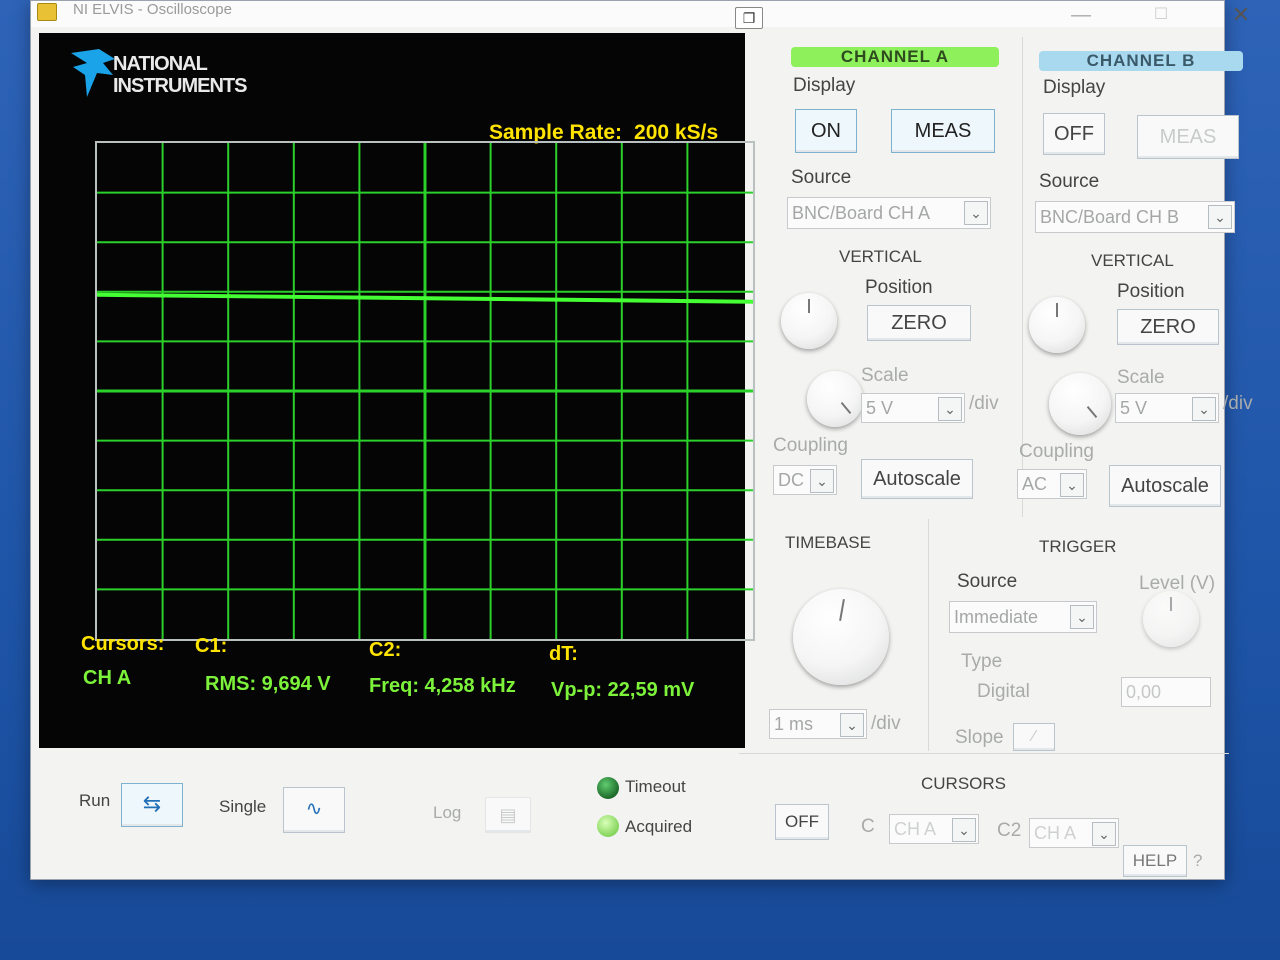  Describe the element at coordinates (243, 806) in the screenshot. I see `single-label: Single` at that location.